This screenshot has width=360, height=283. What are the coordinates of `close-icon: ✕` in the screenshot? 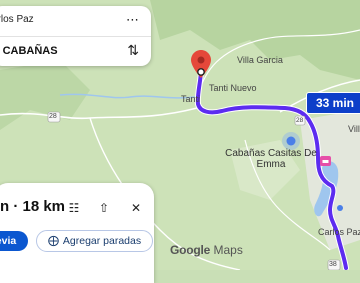 It's located at (136, 208).